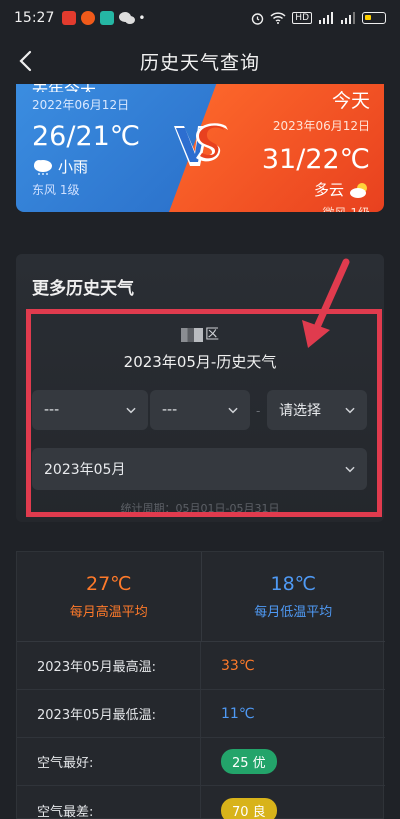  I want to click on table-row: 空气最好: 25 优, so click(201, 762).